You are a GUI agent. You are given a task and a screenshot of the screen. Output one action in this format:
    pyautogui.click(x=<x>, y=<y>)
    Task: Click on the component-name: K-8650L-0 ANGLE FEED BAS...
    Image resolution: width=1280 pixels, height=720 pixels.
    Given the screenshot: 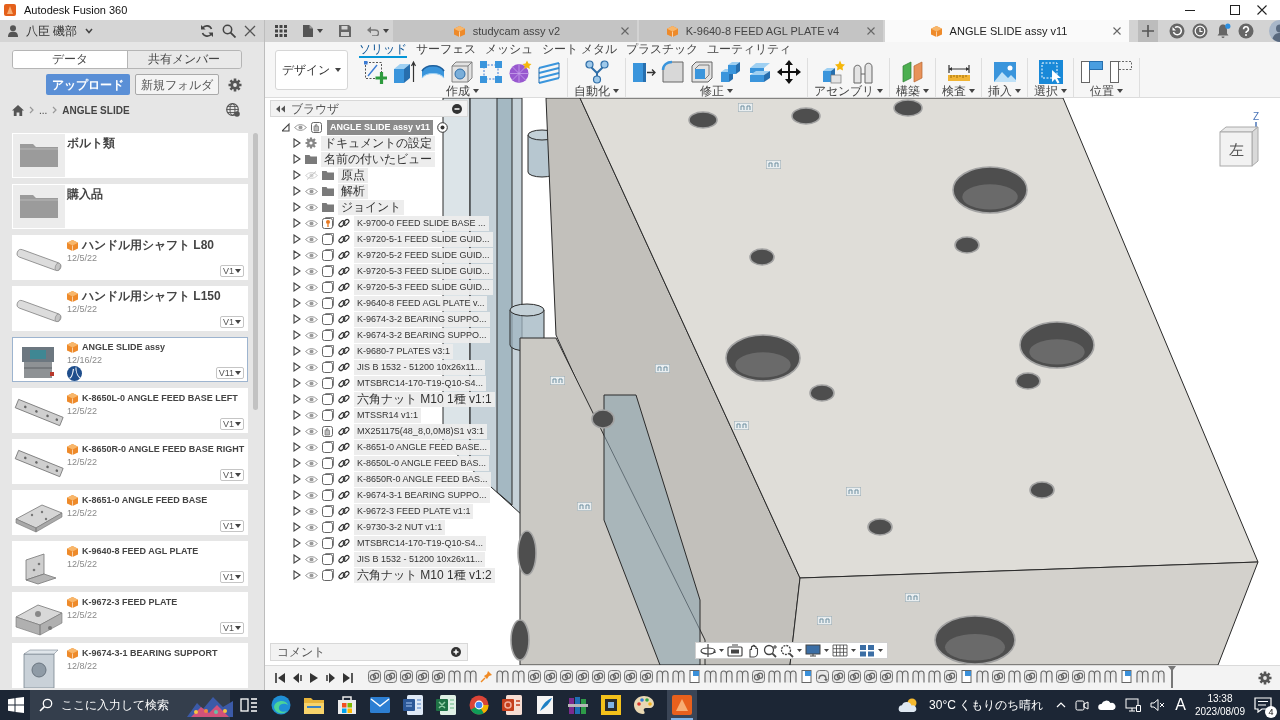 What is the action you would take?
    pyautogui.click(x=422, y=463)
    